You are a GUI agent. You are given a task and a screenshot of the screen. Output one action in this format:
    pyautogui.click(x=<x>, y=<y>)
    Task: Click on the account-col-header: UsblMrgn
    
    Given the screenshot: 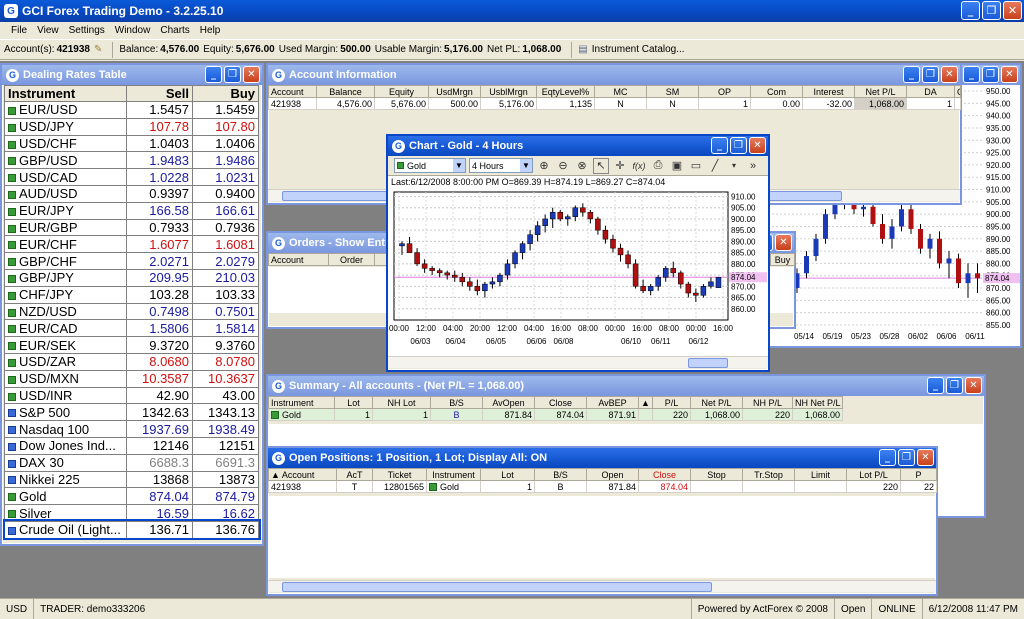 What is the action you would take?
    pyautogui.click(x=508, y=91)
    